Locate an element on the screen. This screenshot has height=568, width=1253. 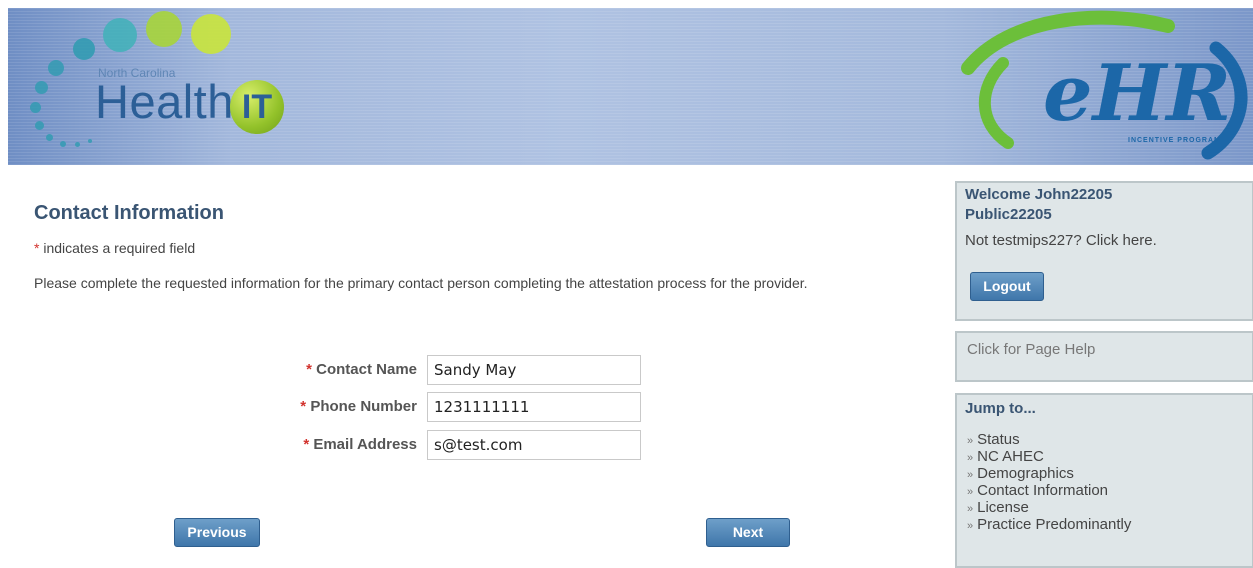
not-user-link: Not testmips227? Click here. is located at coordinates (1061, 240).